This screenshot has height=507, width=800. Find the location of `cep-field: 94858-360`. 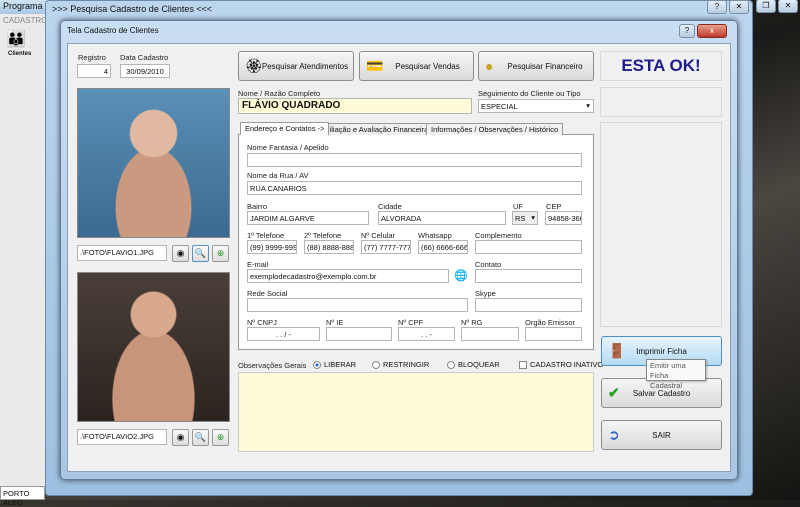

cep-field: 94858-360 is located at coordinates (563, 218).